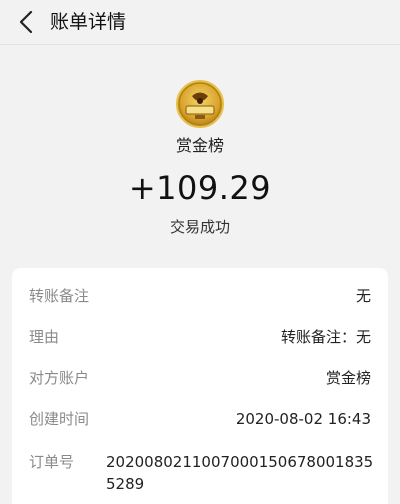 This screenshot has width=400, height=504. Describe the element at coordinates (59, 419) in the screenshot. I see `detail-label: 创建时间` at that location.